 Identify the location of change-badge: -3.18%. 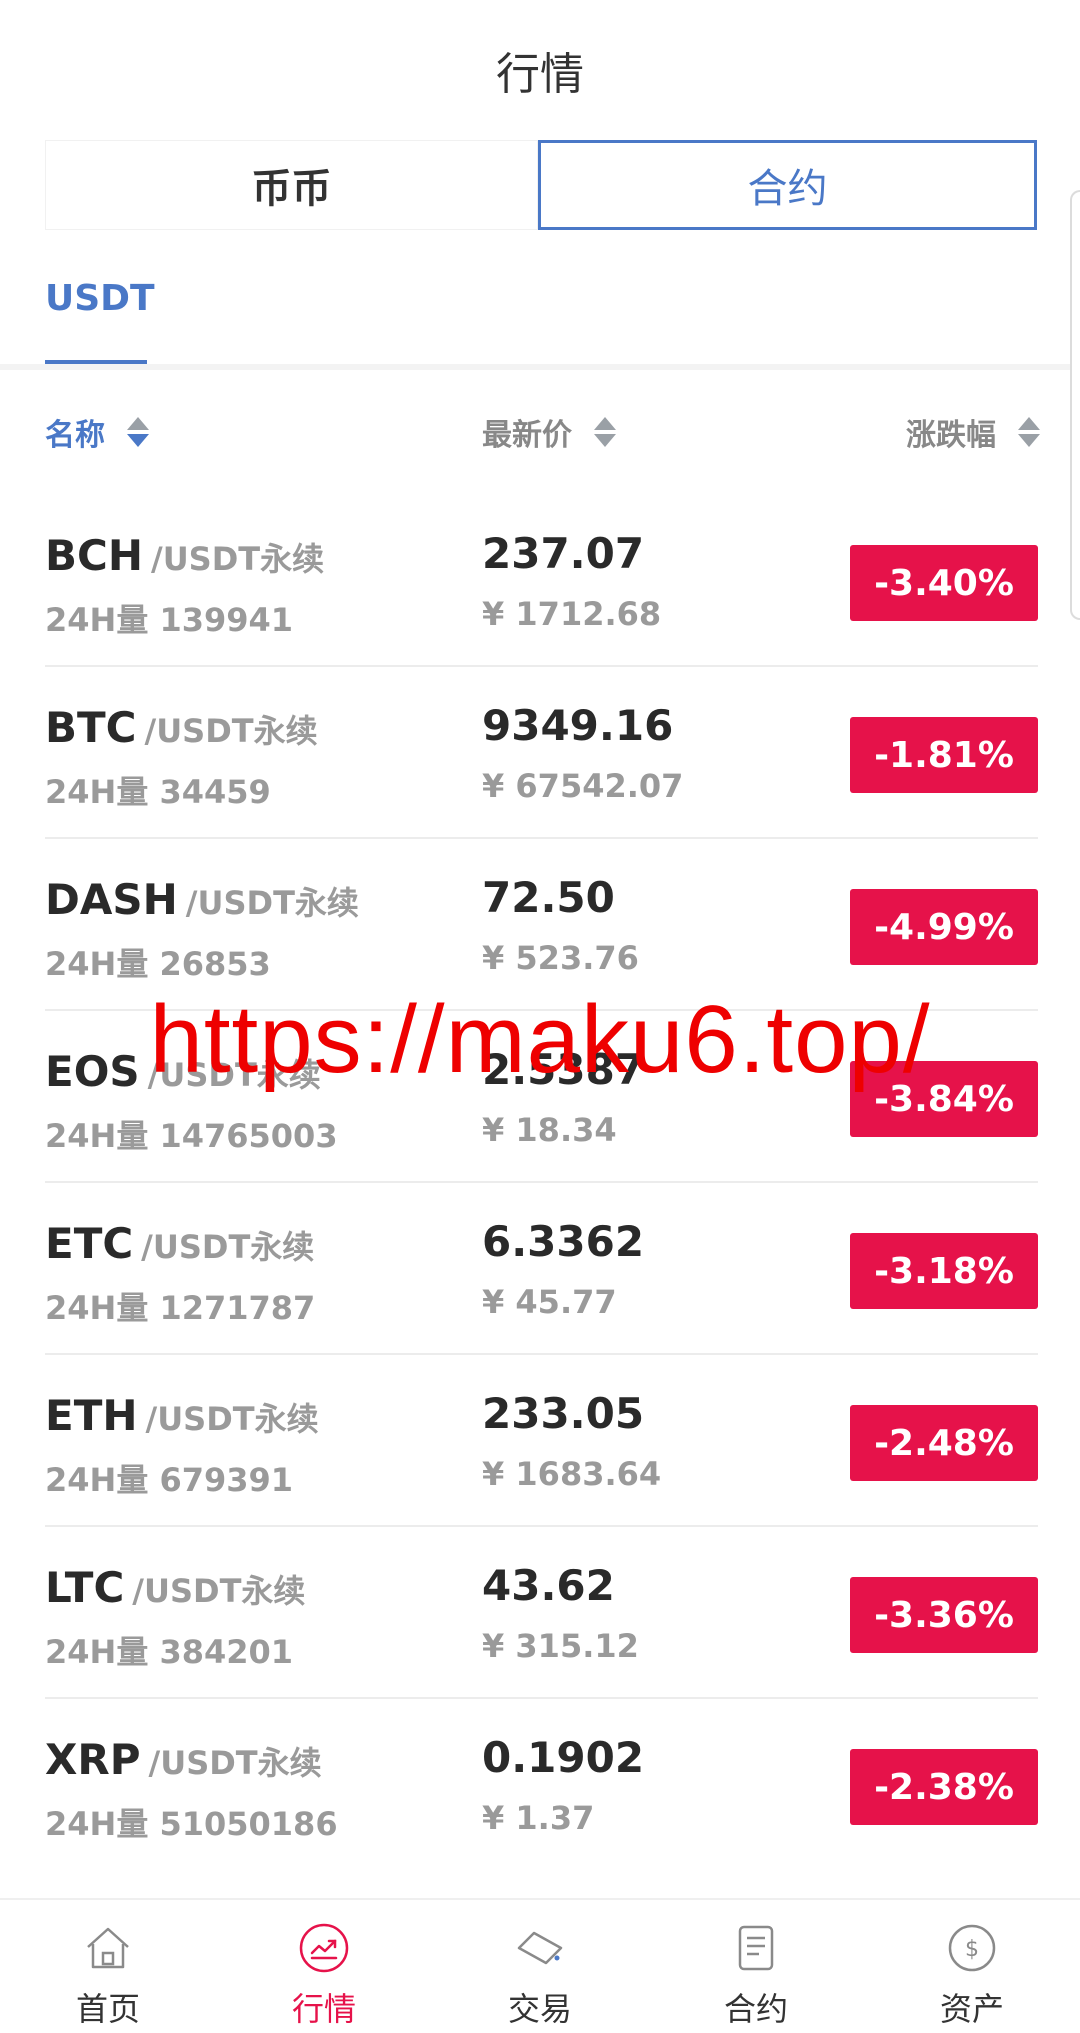
(944, 1271).